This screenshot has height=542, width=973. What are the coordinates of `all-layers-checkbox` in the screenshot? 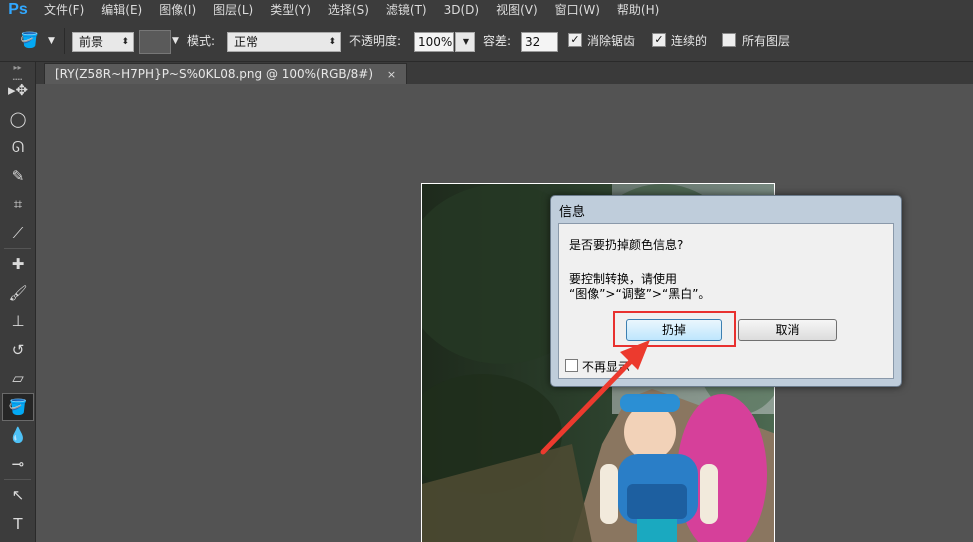 It's located at (729, 40).